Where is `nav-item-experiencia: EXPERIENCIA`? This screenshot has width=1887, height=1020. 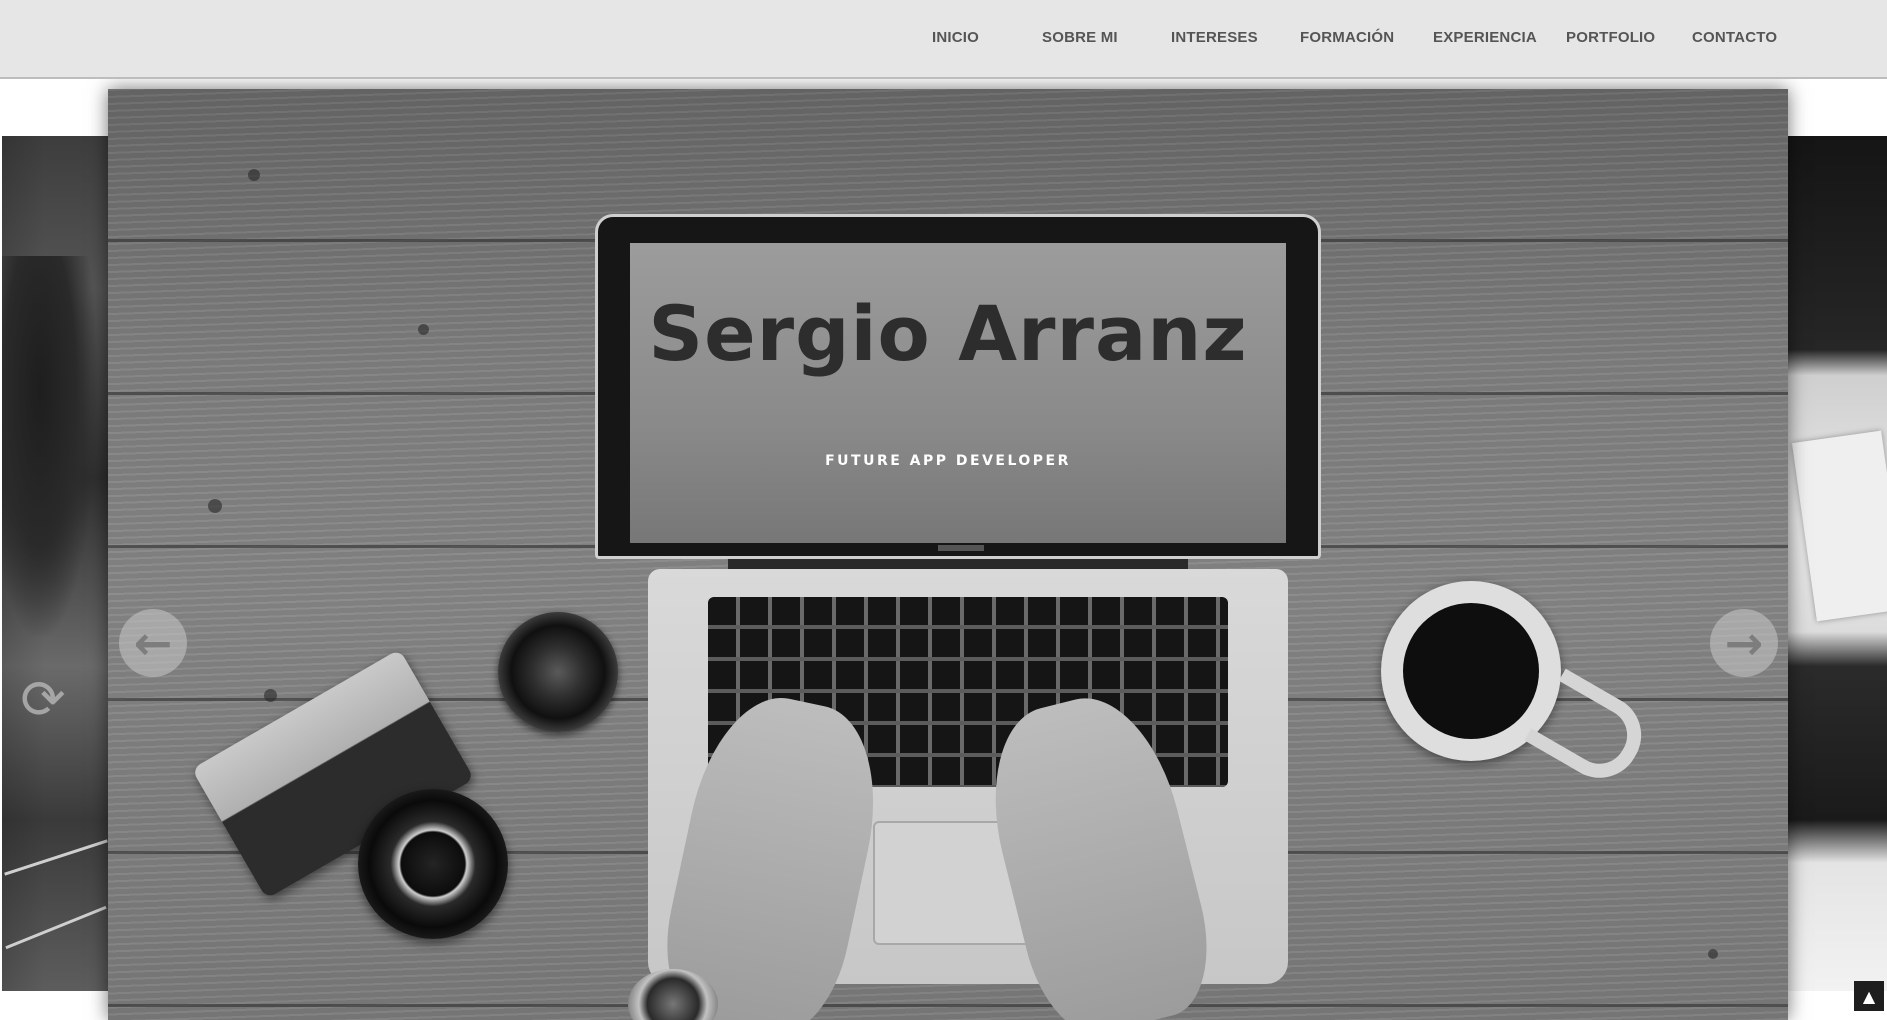
nav-item-experiencia: EXPERIENCIA is located at coordinates (1485, 37).